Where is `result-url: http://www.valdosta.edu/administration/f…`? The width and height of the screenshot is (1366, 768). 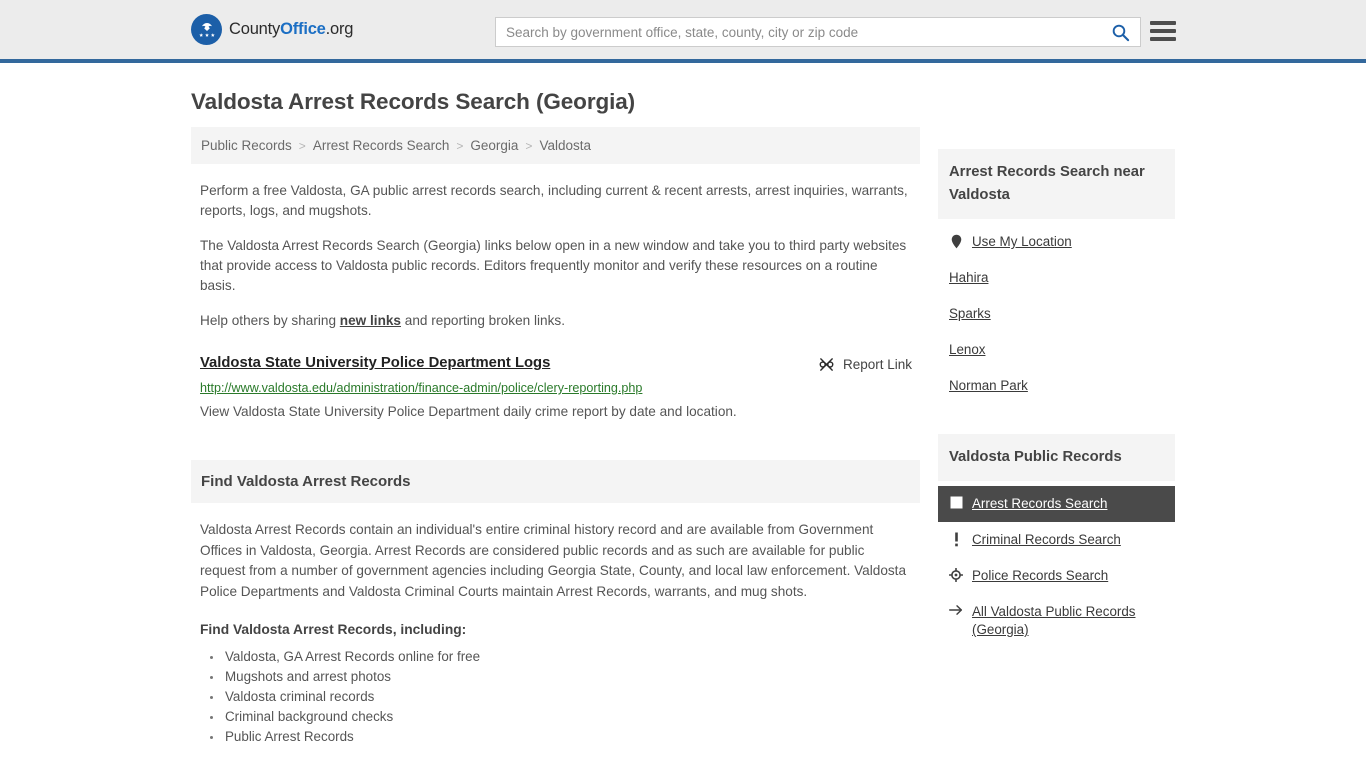
result-url: http://www.valdosta.edu/administration/f… is located at coordinates (560, 388).